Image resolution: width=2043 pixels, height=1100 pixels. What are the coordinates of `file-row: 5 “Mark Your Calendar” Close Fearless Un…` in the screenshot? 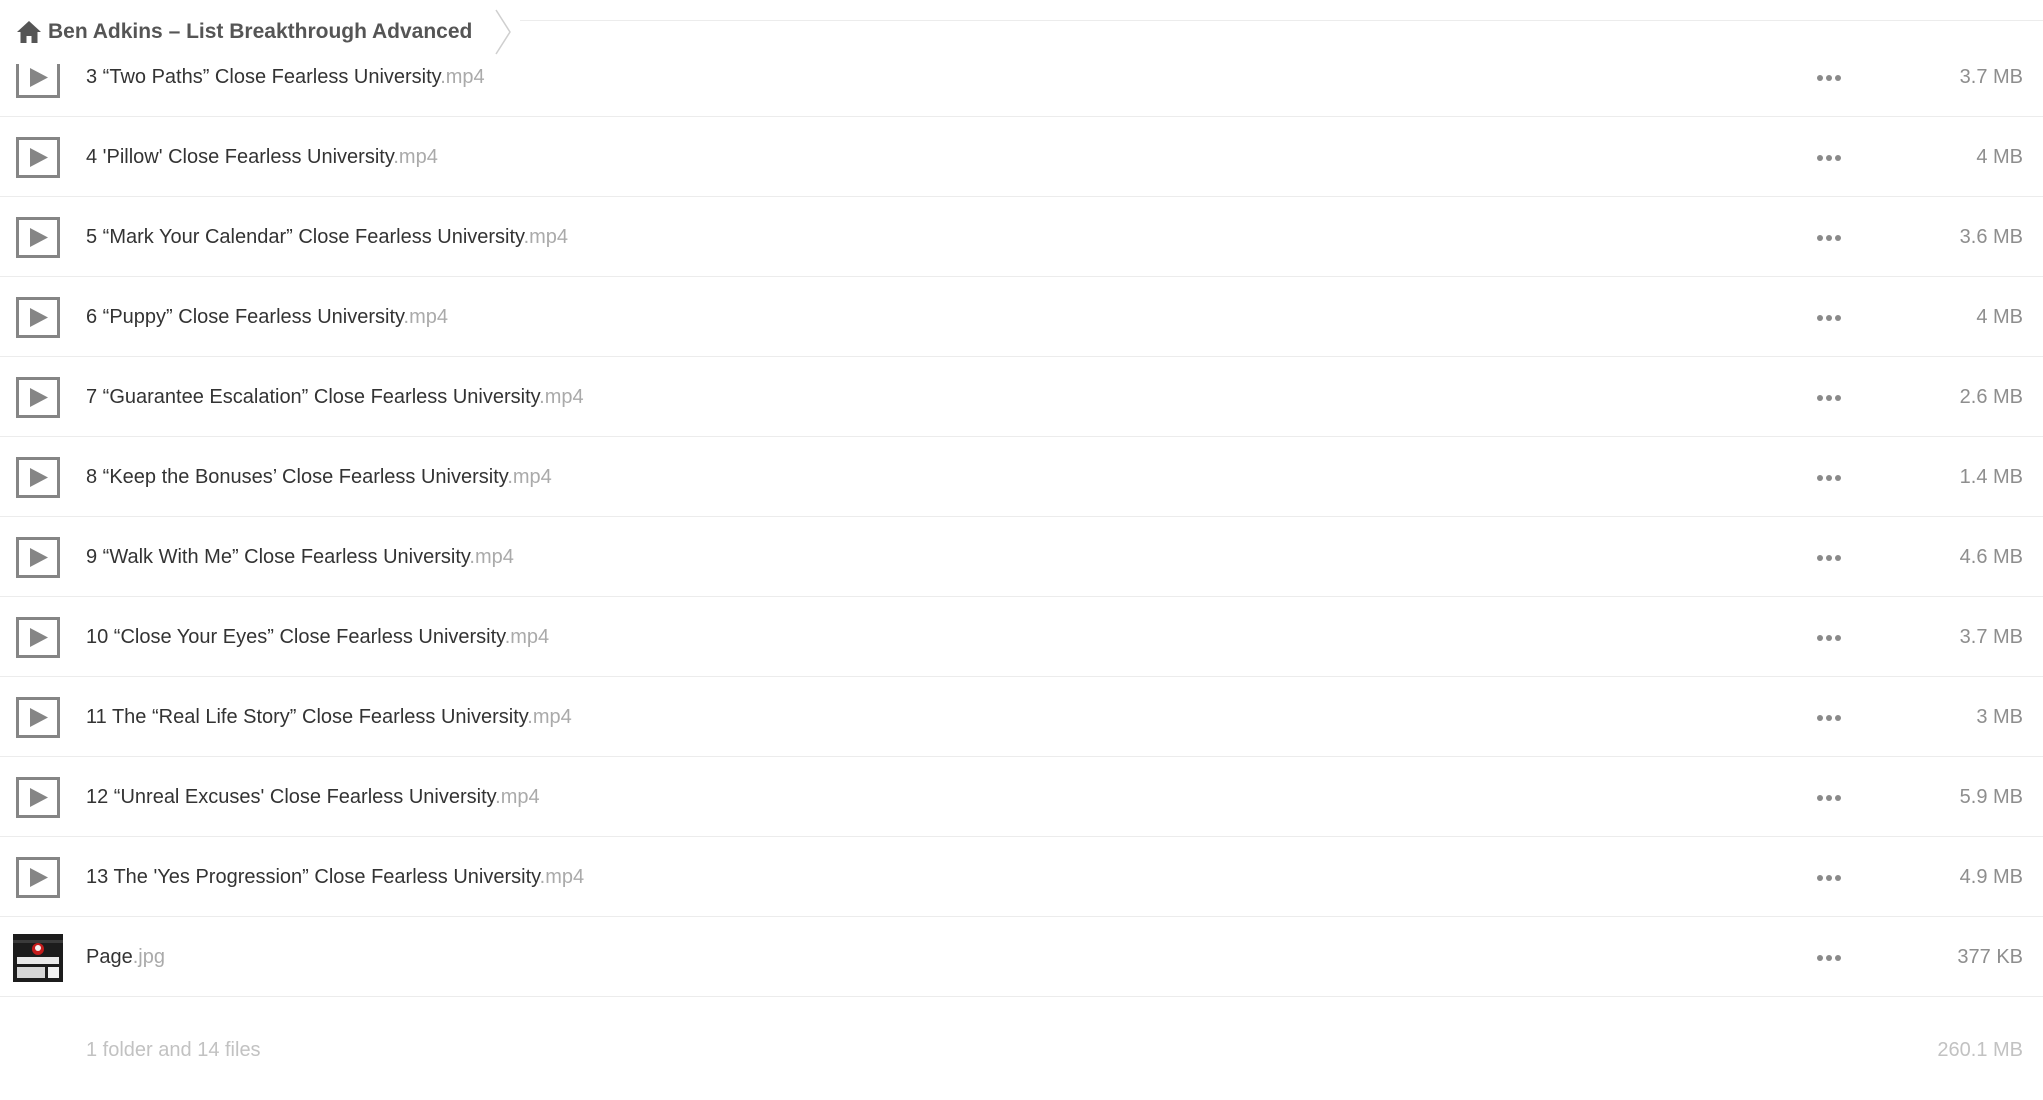 It's located at (1021, 237).